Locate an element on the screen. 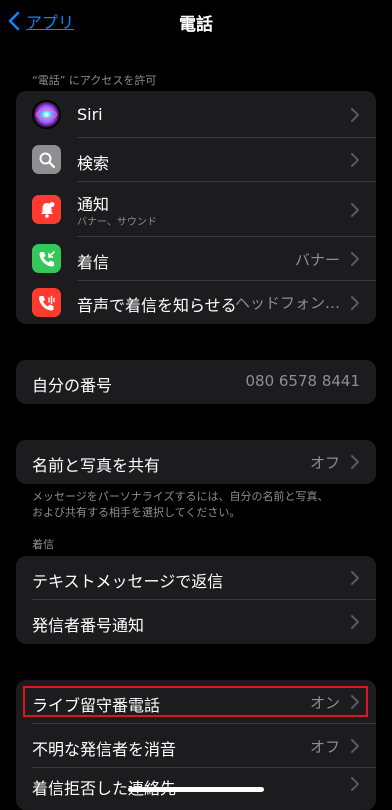 This screenshot has height=810, width=392. incoming-section-caption: 着信 is located at coordinates (43, 544).